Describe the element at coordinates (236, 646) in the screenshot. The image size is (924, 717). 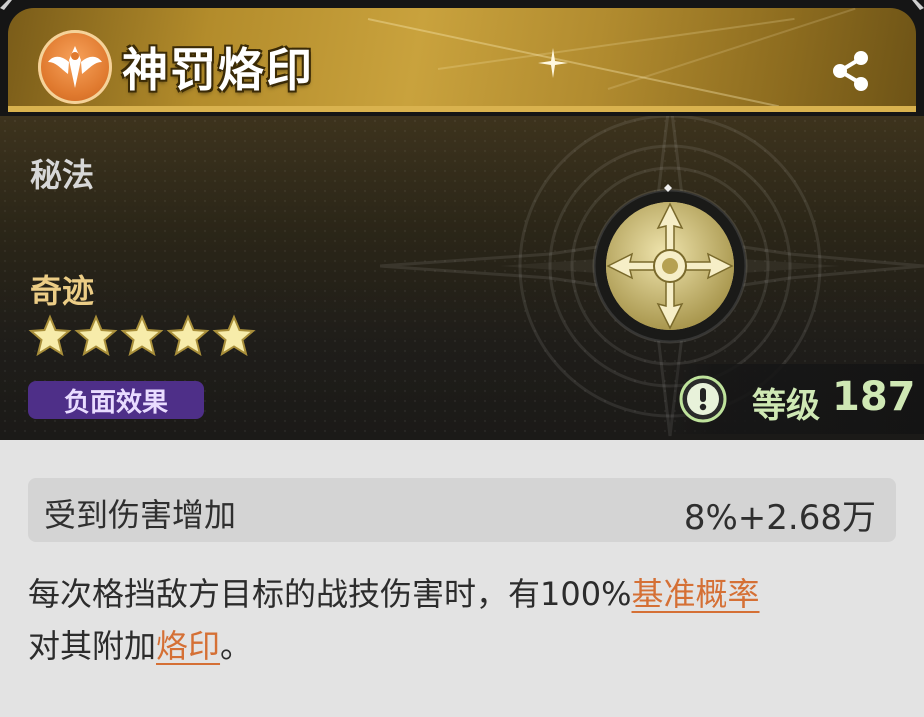
I see `description-text: 。` at that location.